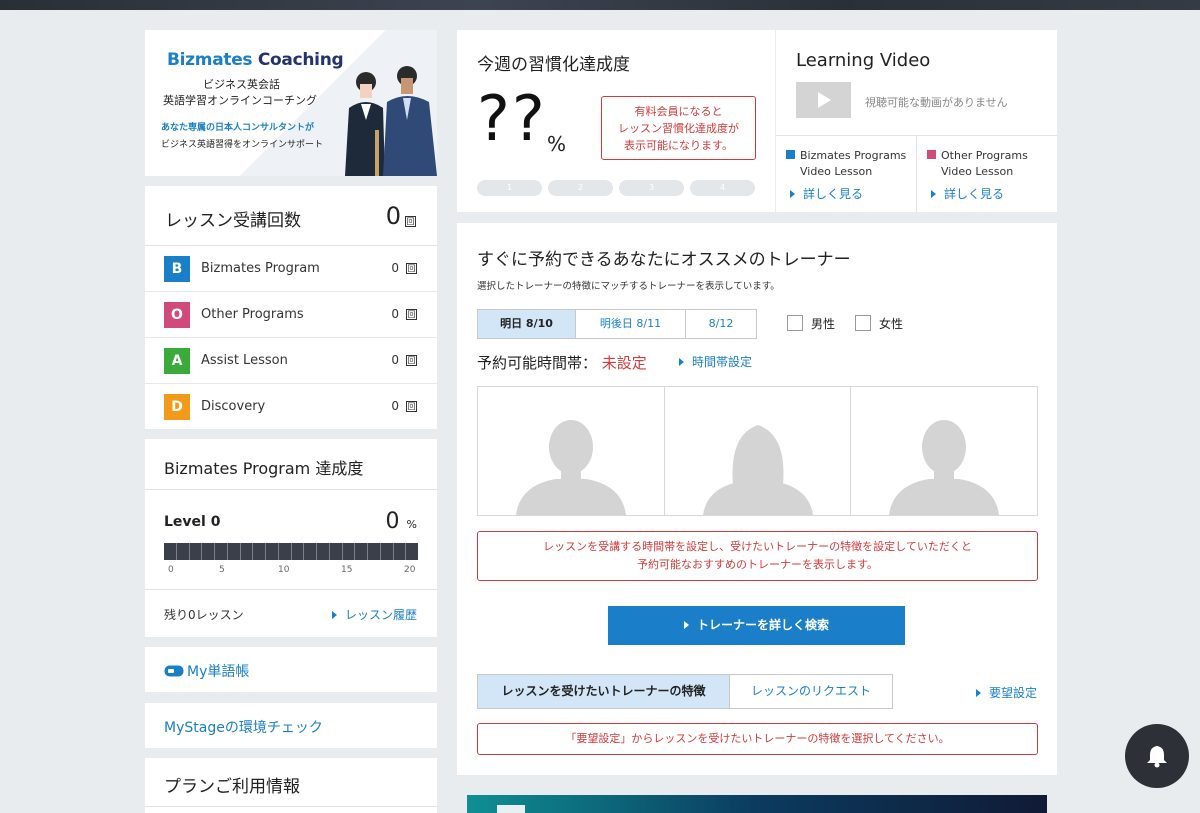 The image size is (1200, 813). What do you see at coordinates (562, 363) in the screenshot?
I see `available-time: 予約可能時間帯： 未設定` at bounding box center [562, 363].